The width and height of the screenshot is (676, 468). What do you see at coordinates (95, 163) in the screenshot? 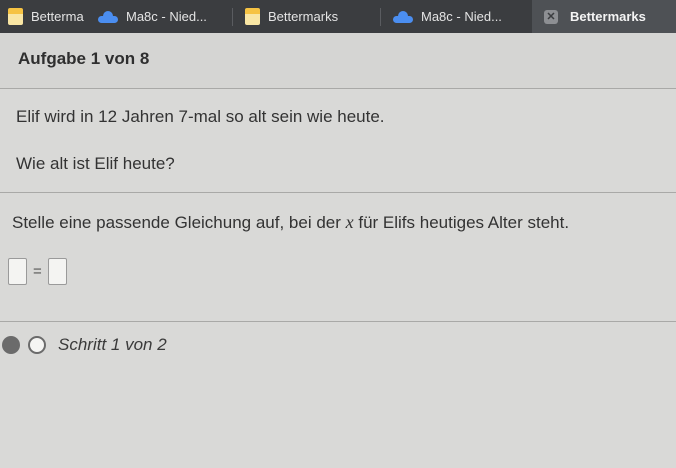
I see `question-prompt: Wie alt ist Elif heute?` at bounding box center [95, 163].